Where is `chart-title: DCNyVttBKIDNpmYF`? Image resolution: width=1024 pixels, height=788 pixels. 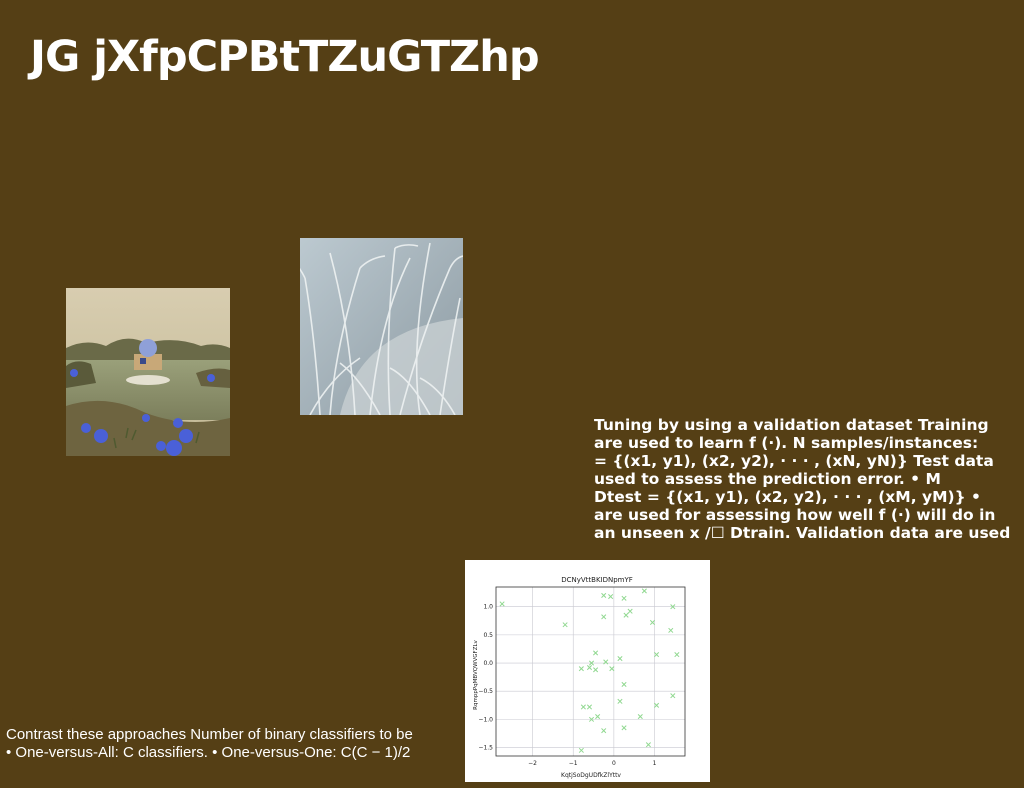
chart-title: DCNyVttBKIDNpmYF is located at coordinates (597, 580).